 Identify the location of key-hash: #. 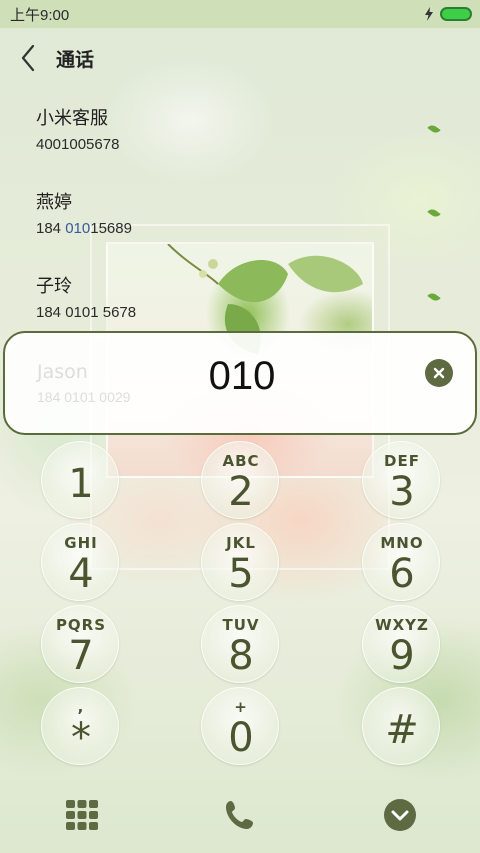
(401, 726).